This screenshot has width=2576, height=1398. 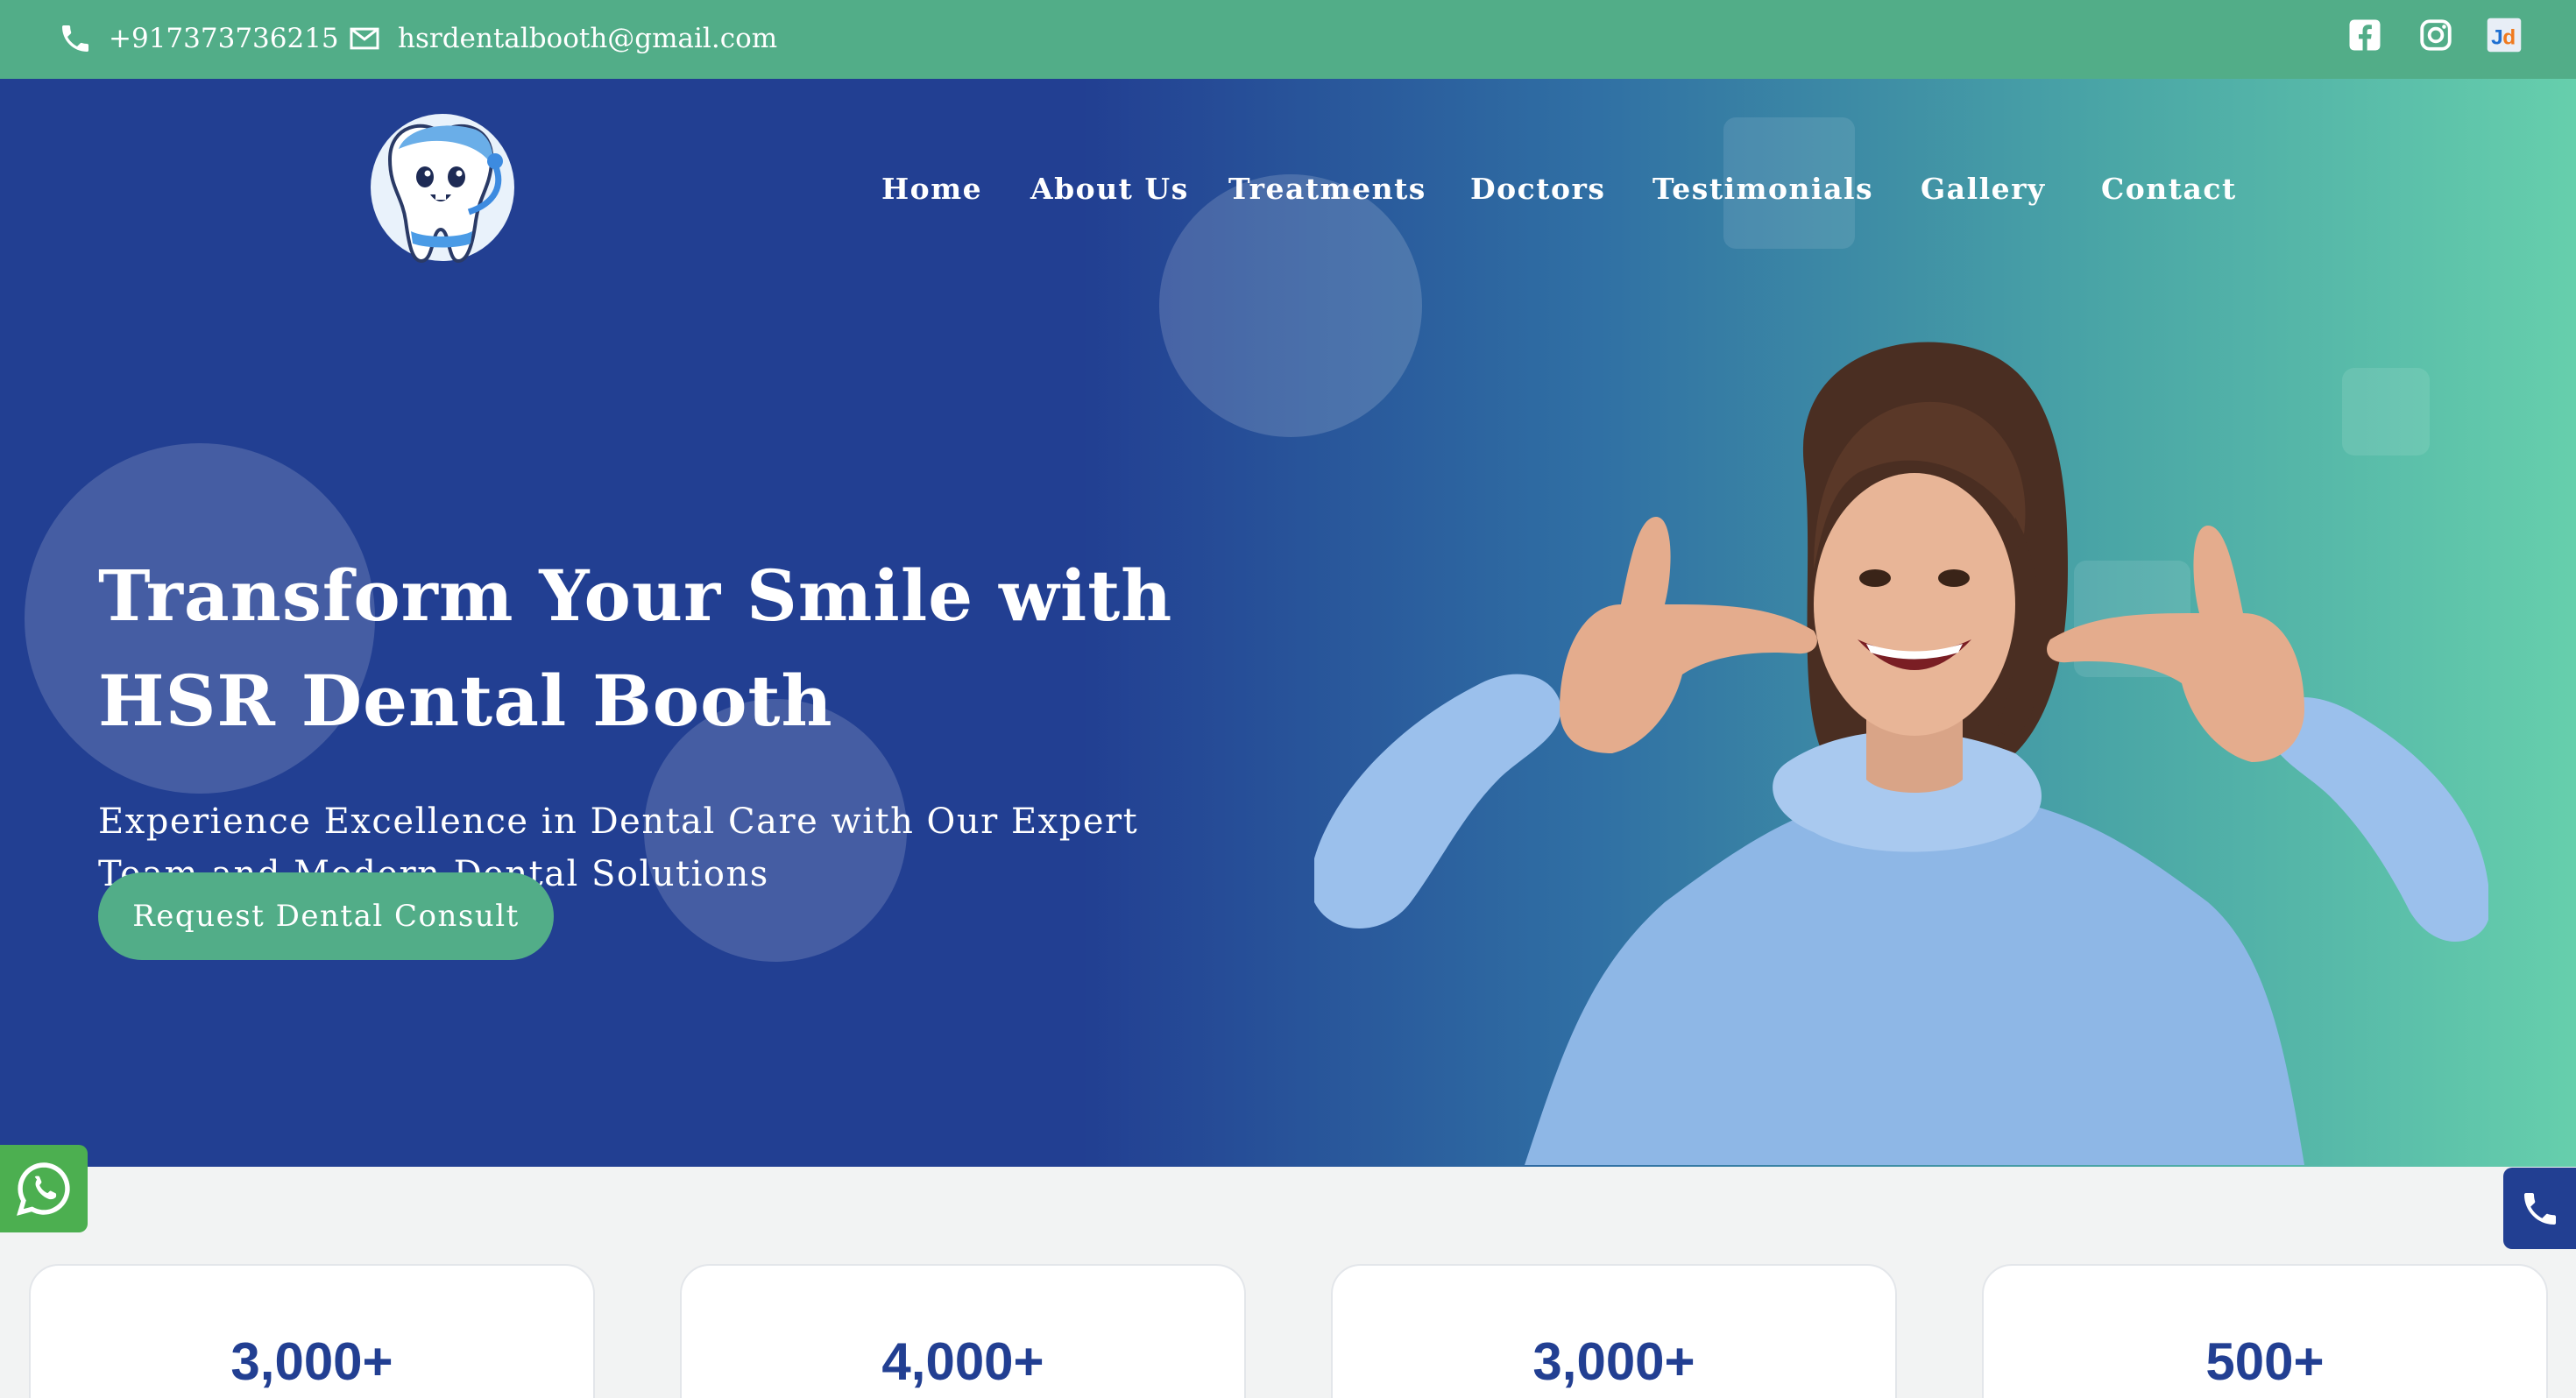 What do you see at coordinates (1762, 189) in the screenshot?
I see `nav-testimonials: Testimonials` at bounding box center [1762, 189].